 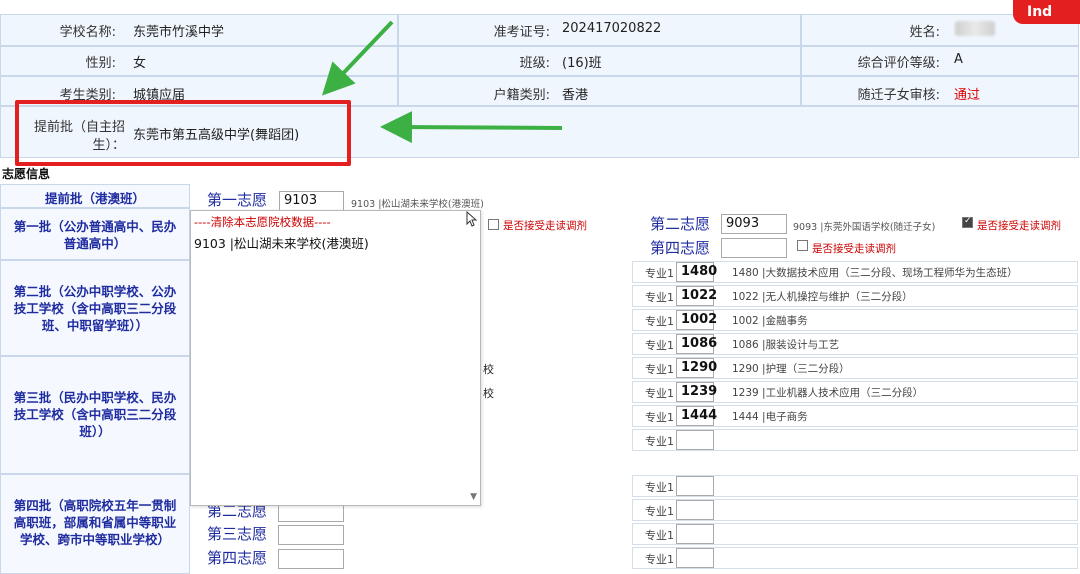 I want to click on arrow-diagonal, so click(x=357, y=58).